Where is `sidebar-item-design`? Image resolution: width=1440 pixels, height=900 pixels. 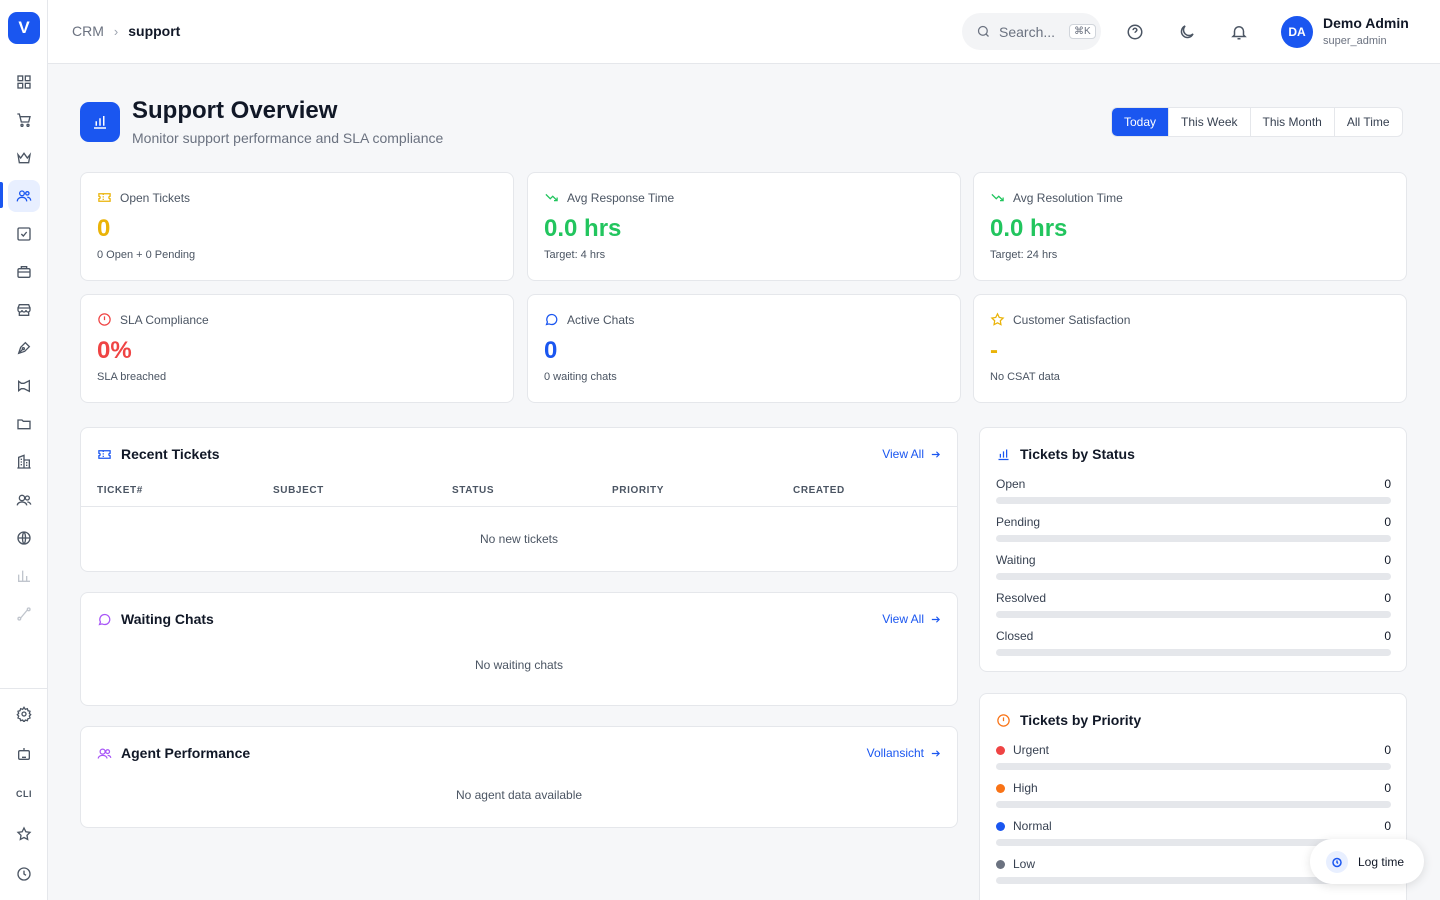 sidebar-item-design is located at coordinates (24, 348).